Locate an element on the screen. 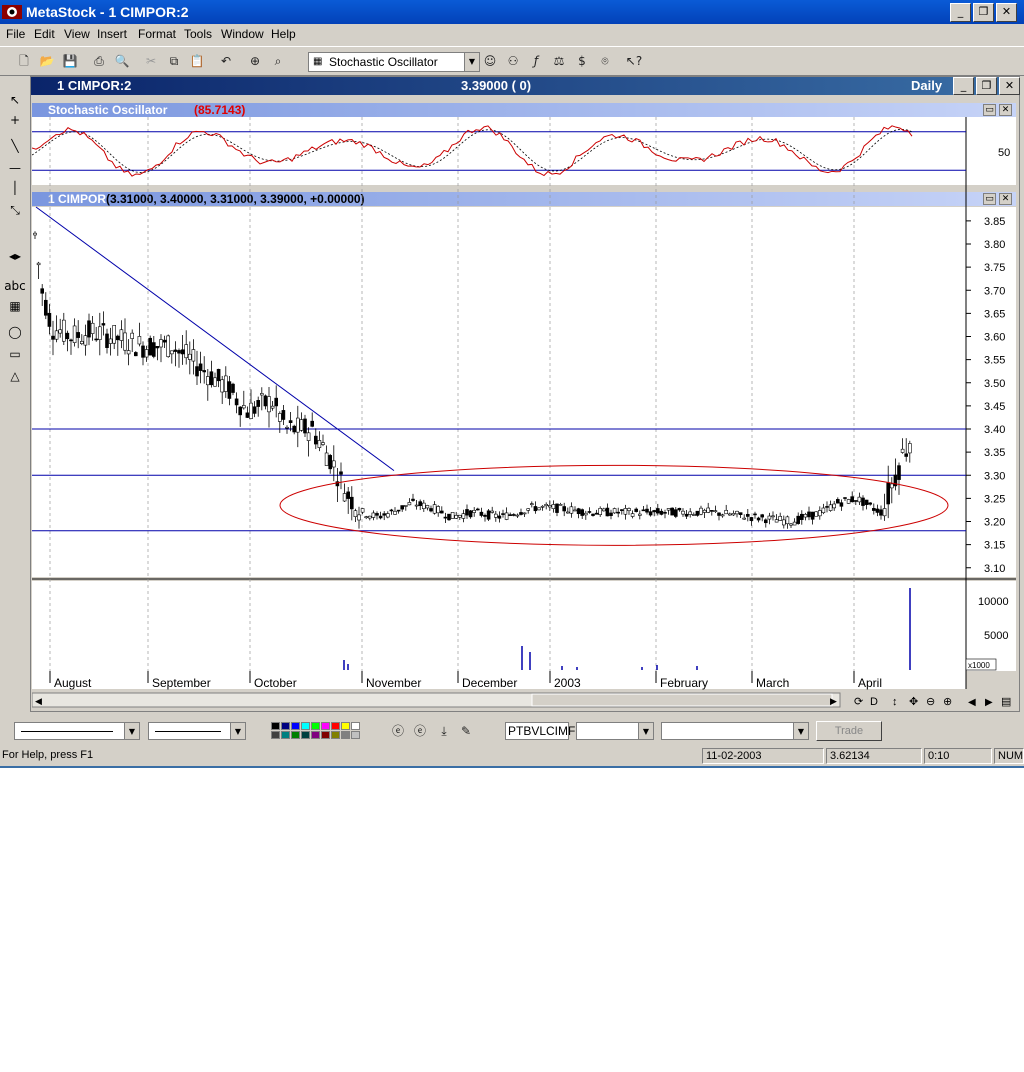  menu-view: View is located at coordinates (77, 34).